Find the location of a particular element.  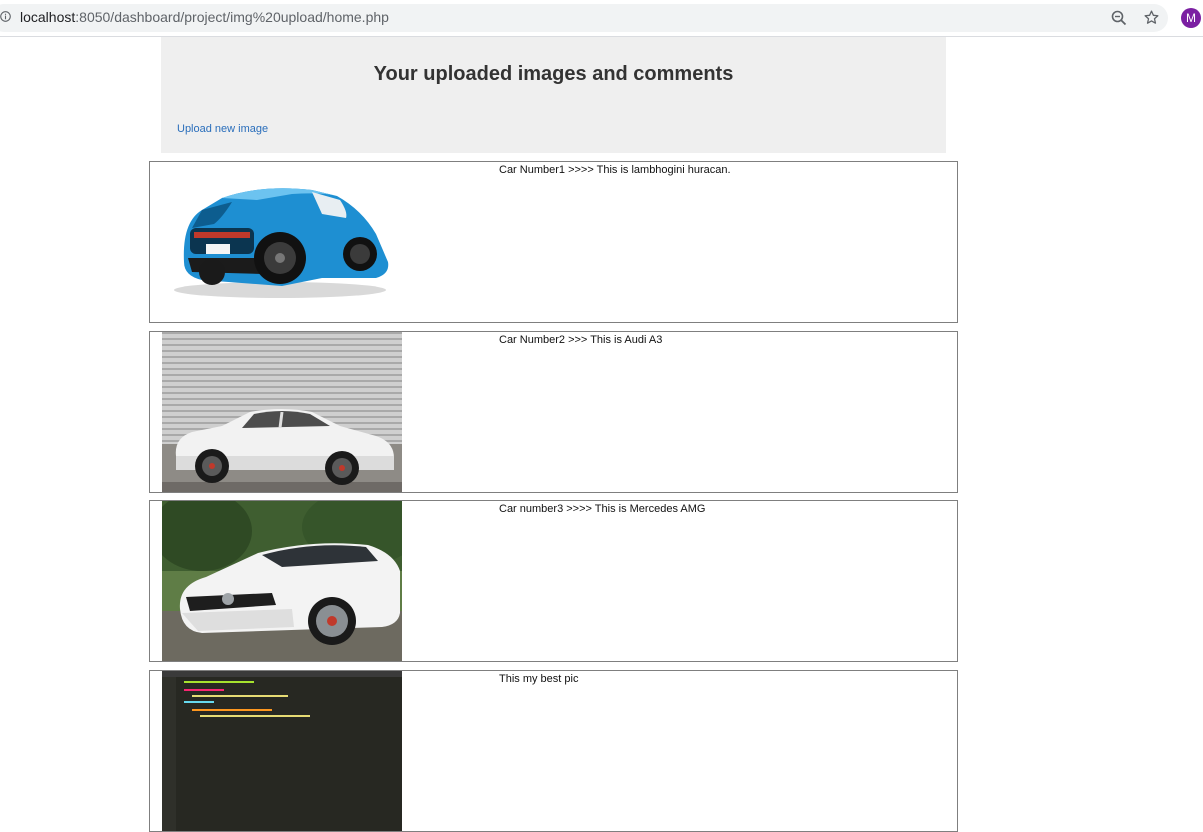

zoom-icon is located at coordinates (1119, 18).